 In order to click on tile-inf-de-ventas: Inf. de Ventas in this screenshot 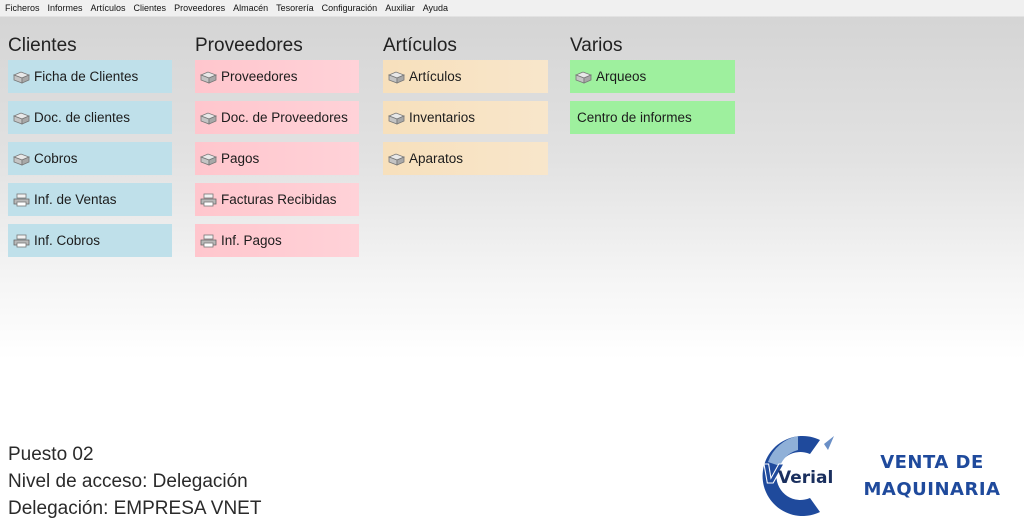, I will do `click(90, 199)`.